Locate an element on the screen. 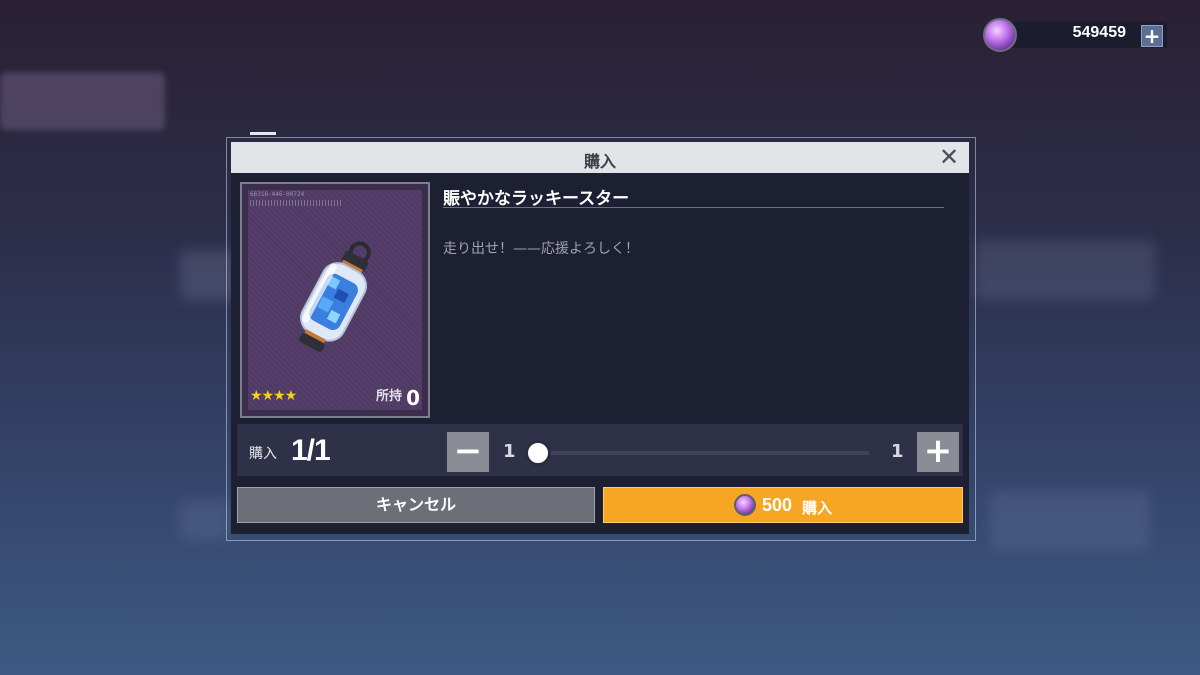  owned-count: 0 is located at coordinates (413, 398).